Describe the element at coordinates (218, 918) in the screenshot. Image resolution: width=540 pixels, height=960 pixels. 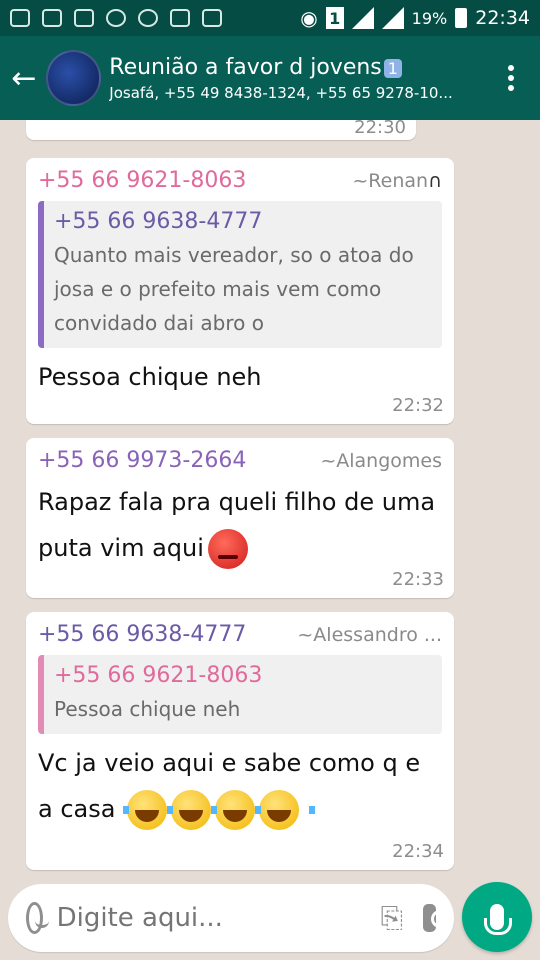
I see `message-input` at that location.